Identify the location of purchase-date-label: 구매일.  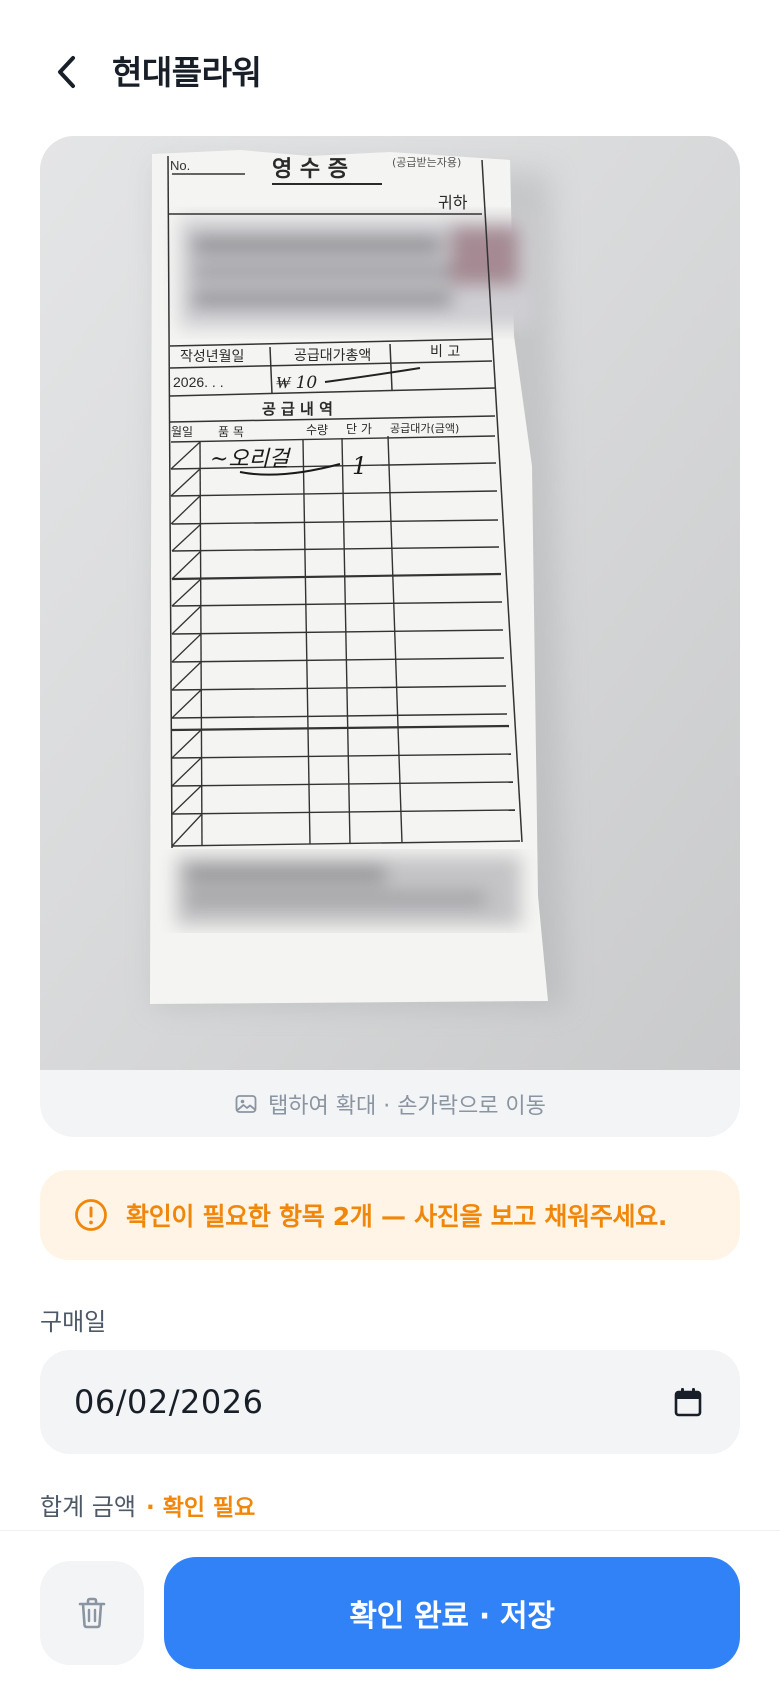
(73, 1322).